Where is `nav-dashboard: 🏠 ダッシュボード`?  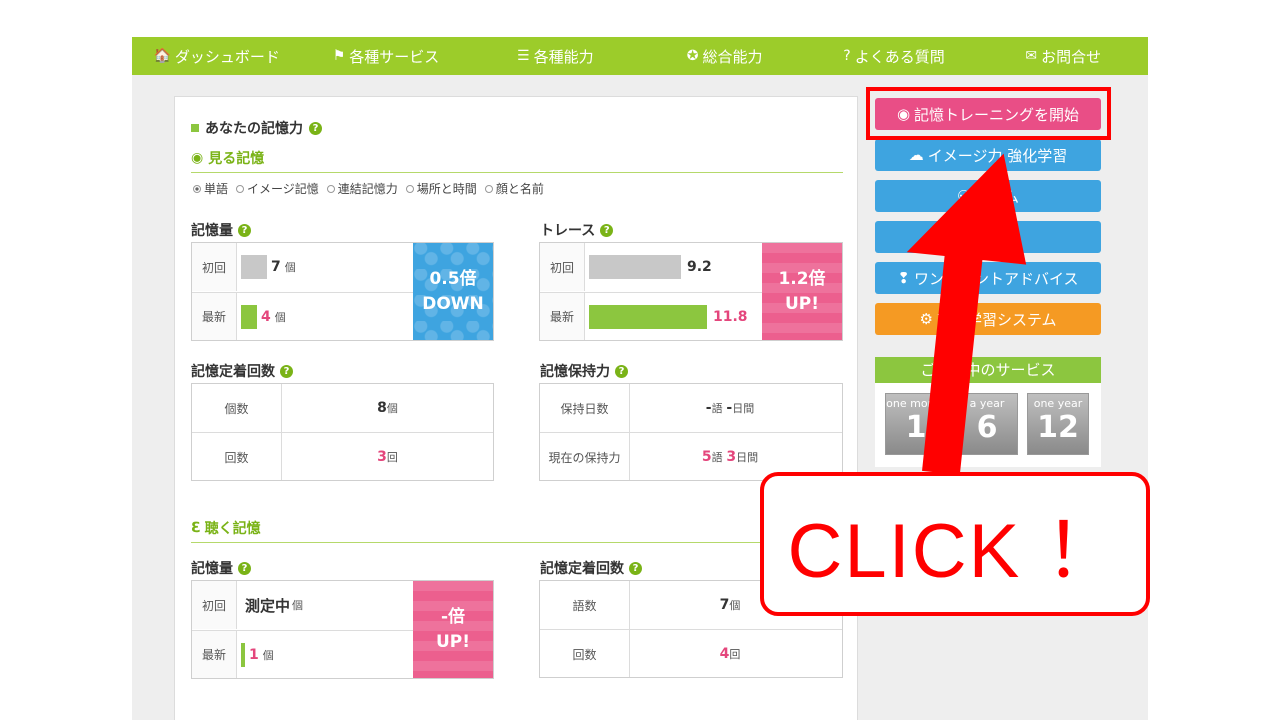
nav-dashboard: 🏠 ダッシュボード is located at coordinates (216, 56).